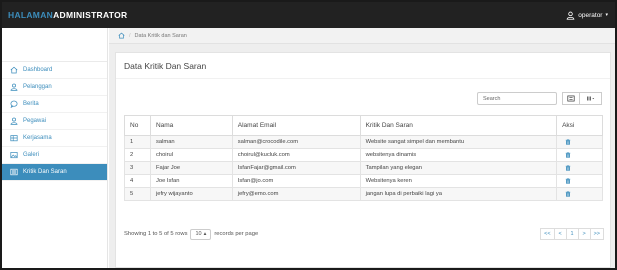 Image resolution: width=617 pixels, height=270 pixels. Describe the element at coordinates (137, 168) in the screenshot. I see `cell-no: 3` at that location.